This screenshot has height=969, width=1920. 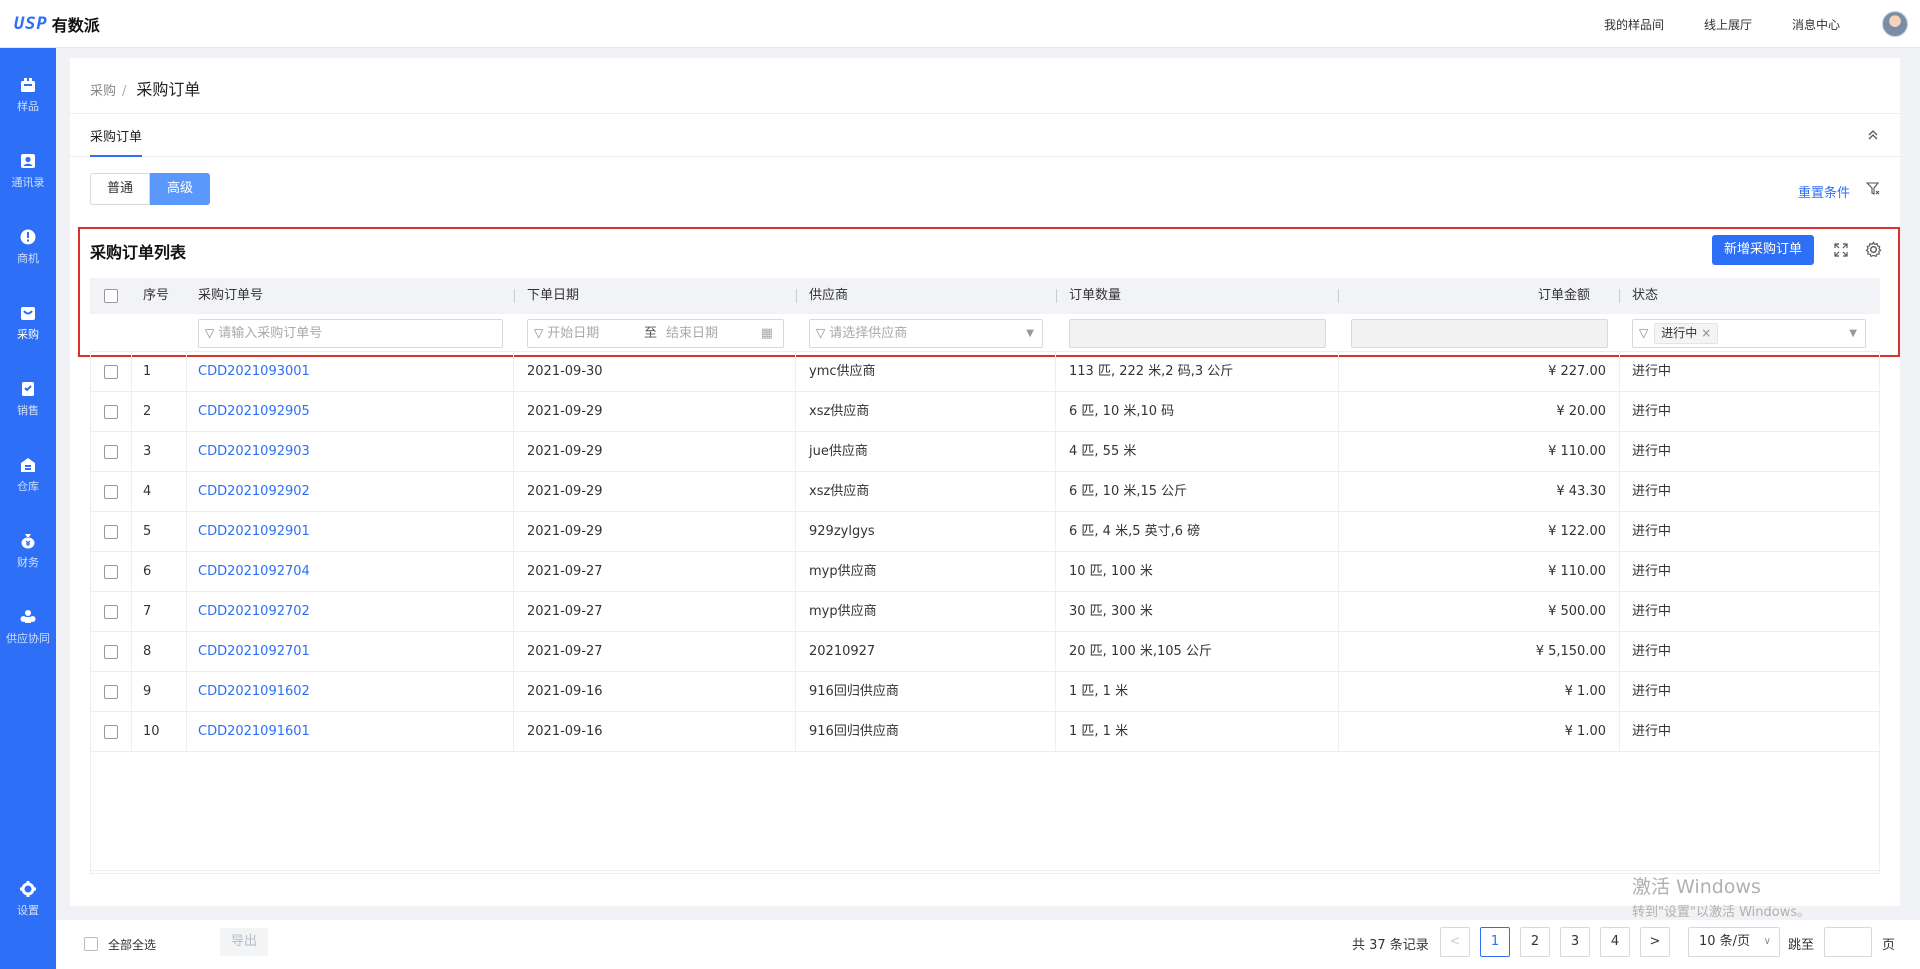 I want to click on sidebar-item-purchase: 采购, so click(x=28, y=323).